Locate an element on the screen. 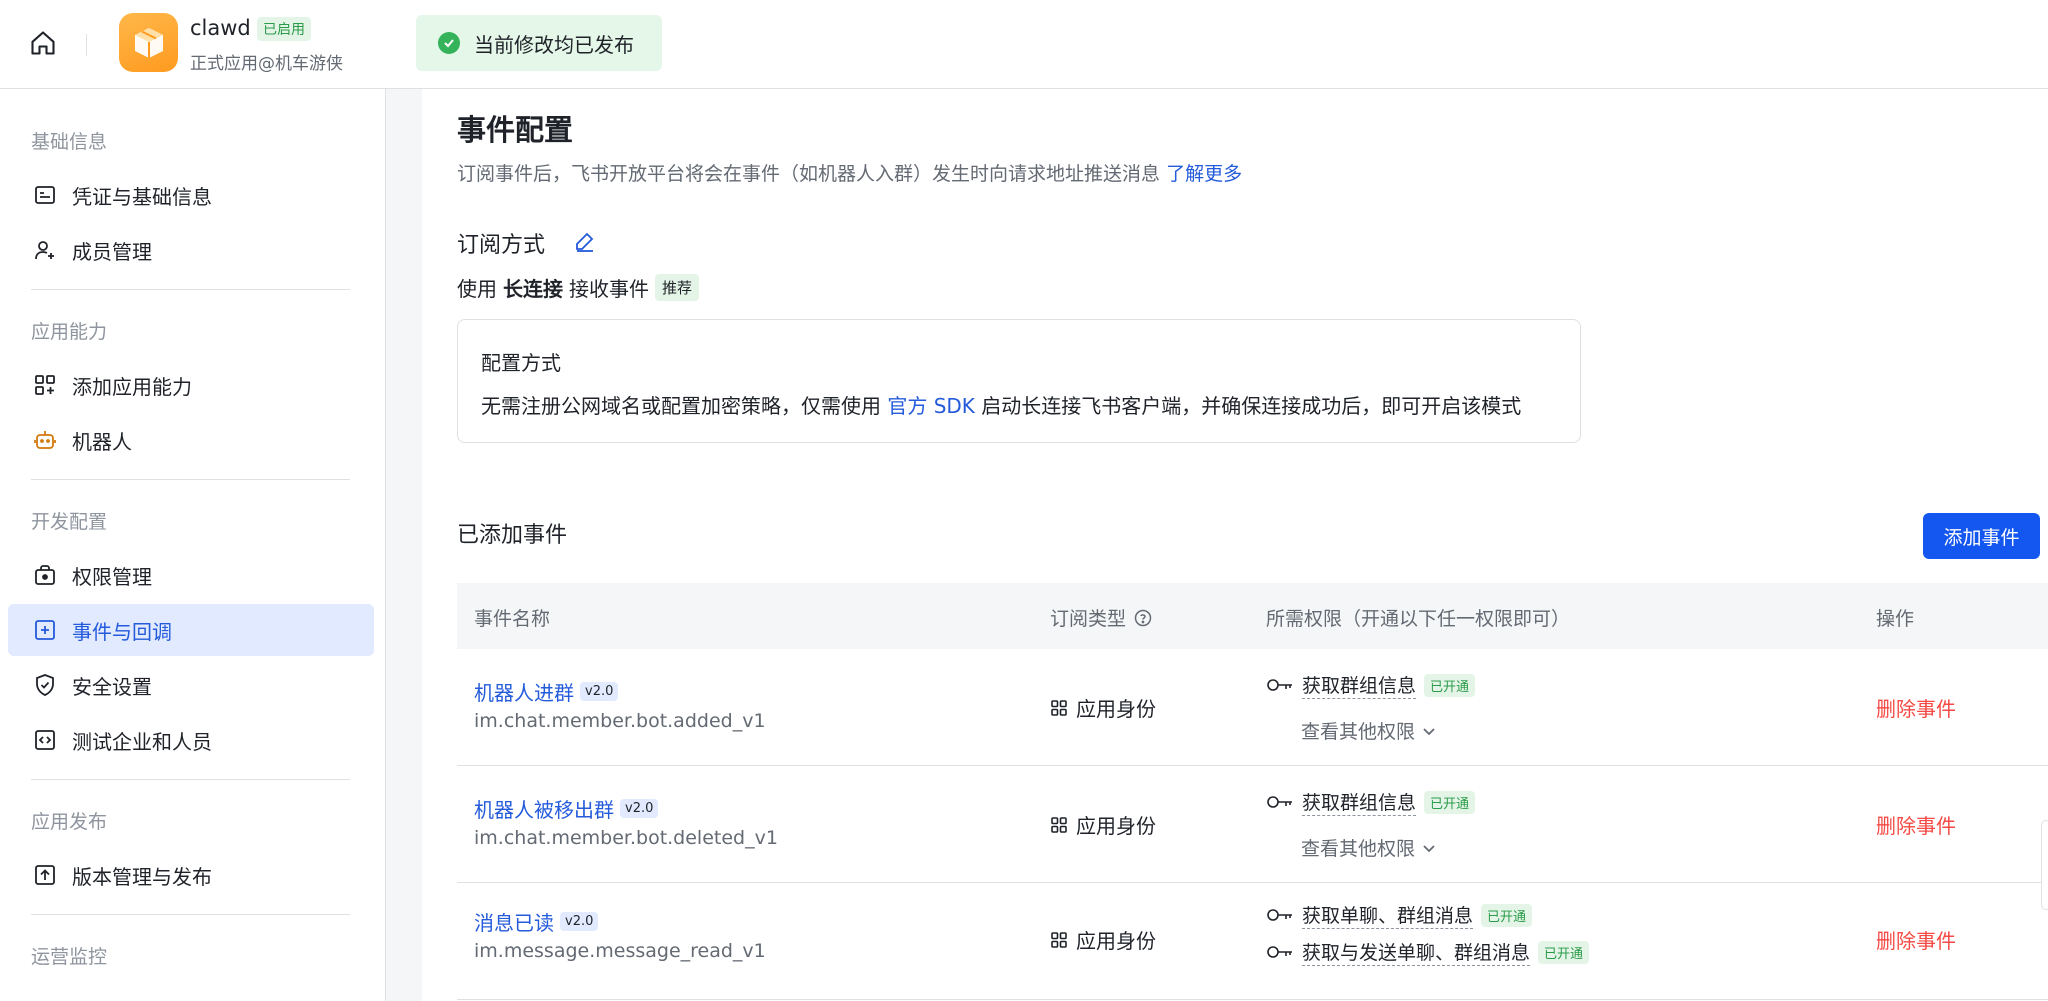  subscribe-mode-line: 使用 长连接 接收事件 推荐 is located at coordinates (578, 287).